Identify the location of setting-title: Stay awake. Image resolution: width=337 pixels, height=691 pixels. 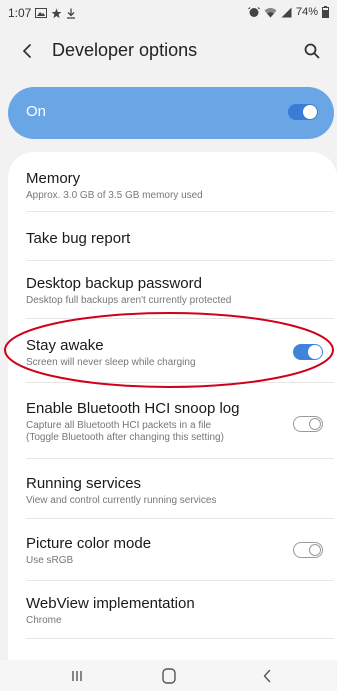
(65, 345).